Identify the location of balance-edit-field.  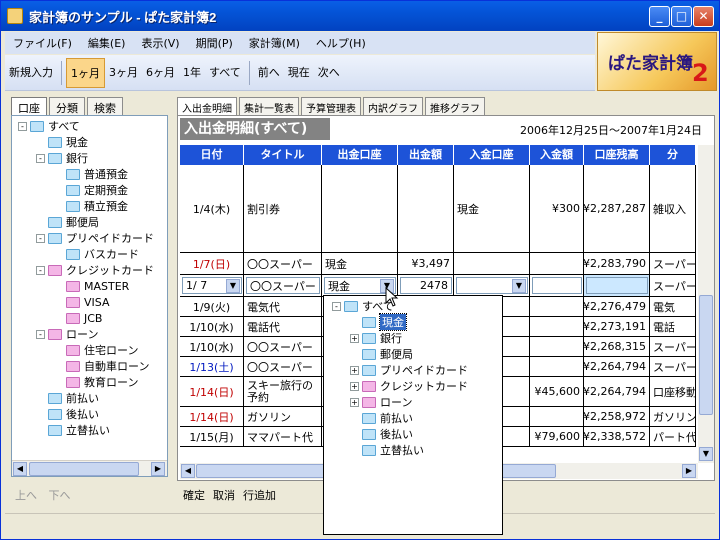
(617, 285).